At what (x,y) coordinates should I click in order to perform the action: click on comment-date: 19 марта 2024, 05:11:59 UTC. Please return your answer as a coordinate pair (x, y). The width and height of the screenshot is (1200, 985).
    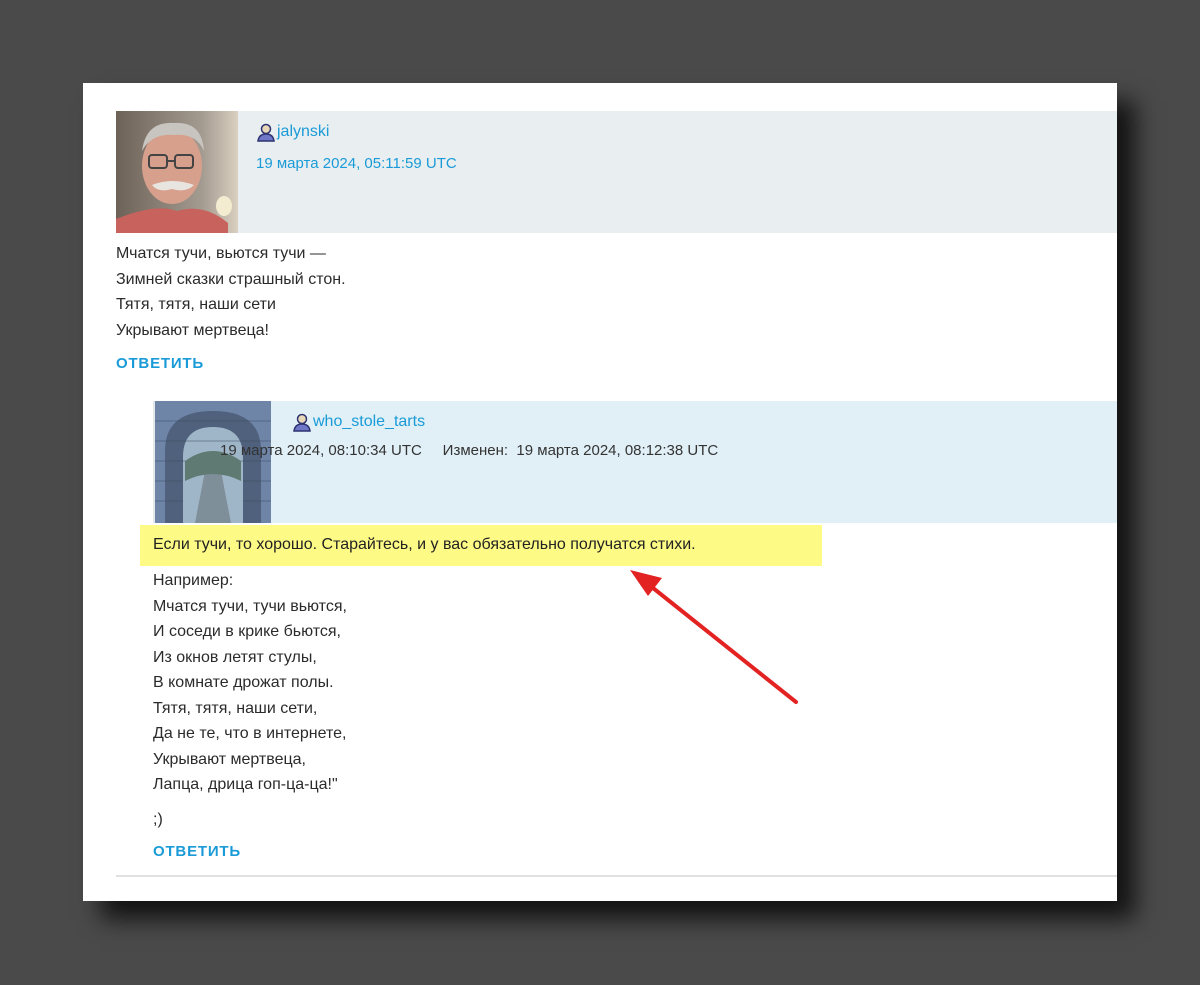
    Looking at the image, I should click on (356, 163).